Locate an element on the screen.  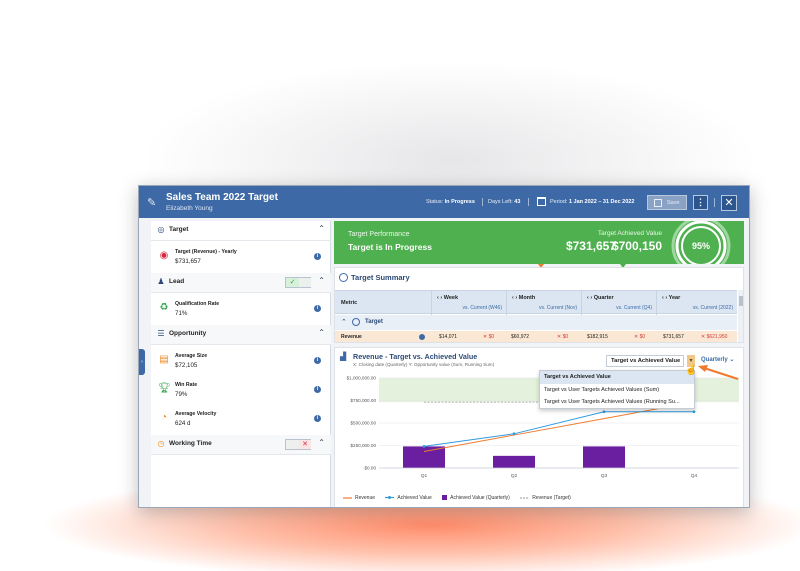
x-tick-label: Q2 is located at coordinates (514, 476).